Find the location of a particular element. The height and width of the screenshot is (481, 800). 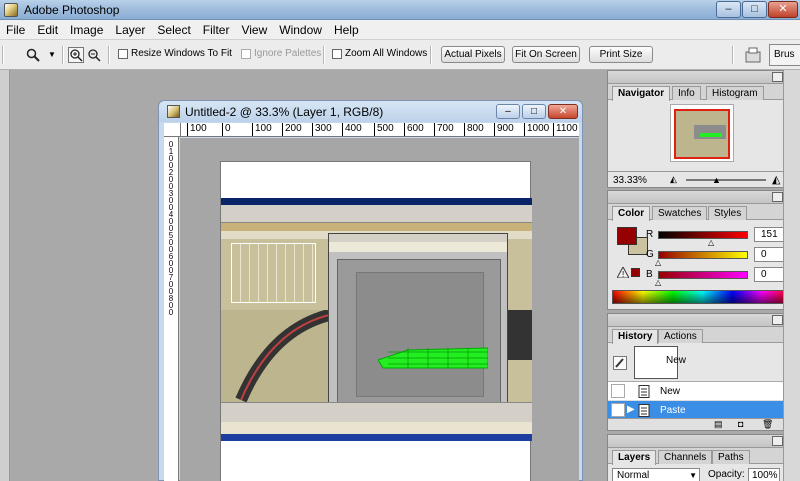

tab-styles: Styles is located at coordinates (728, 213).